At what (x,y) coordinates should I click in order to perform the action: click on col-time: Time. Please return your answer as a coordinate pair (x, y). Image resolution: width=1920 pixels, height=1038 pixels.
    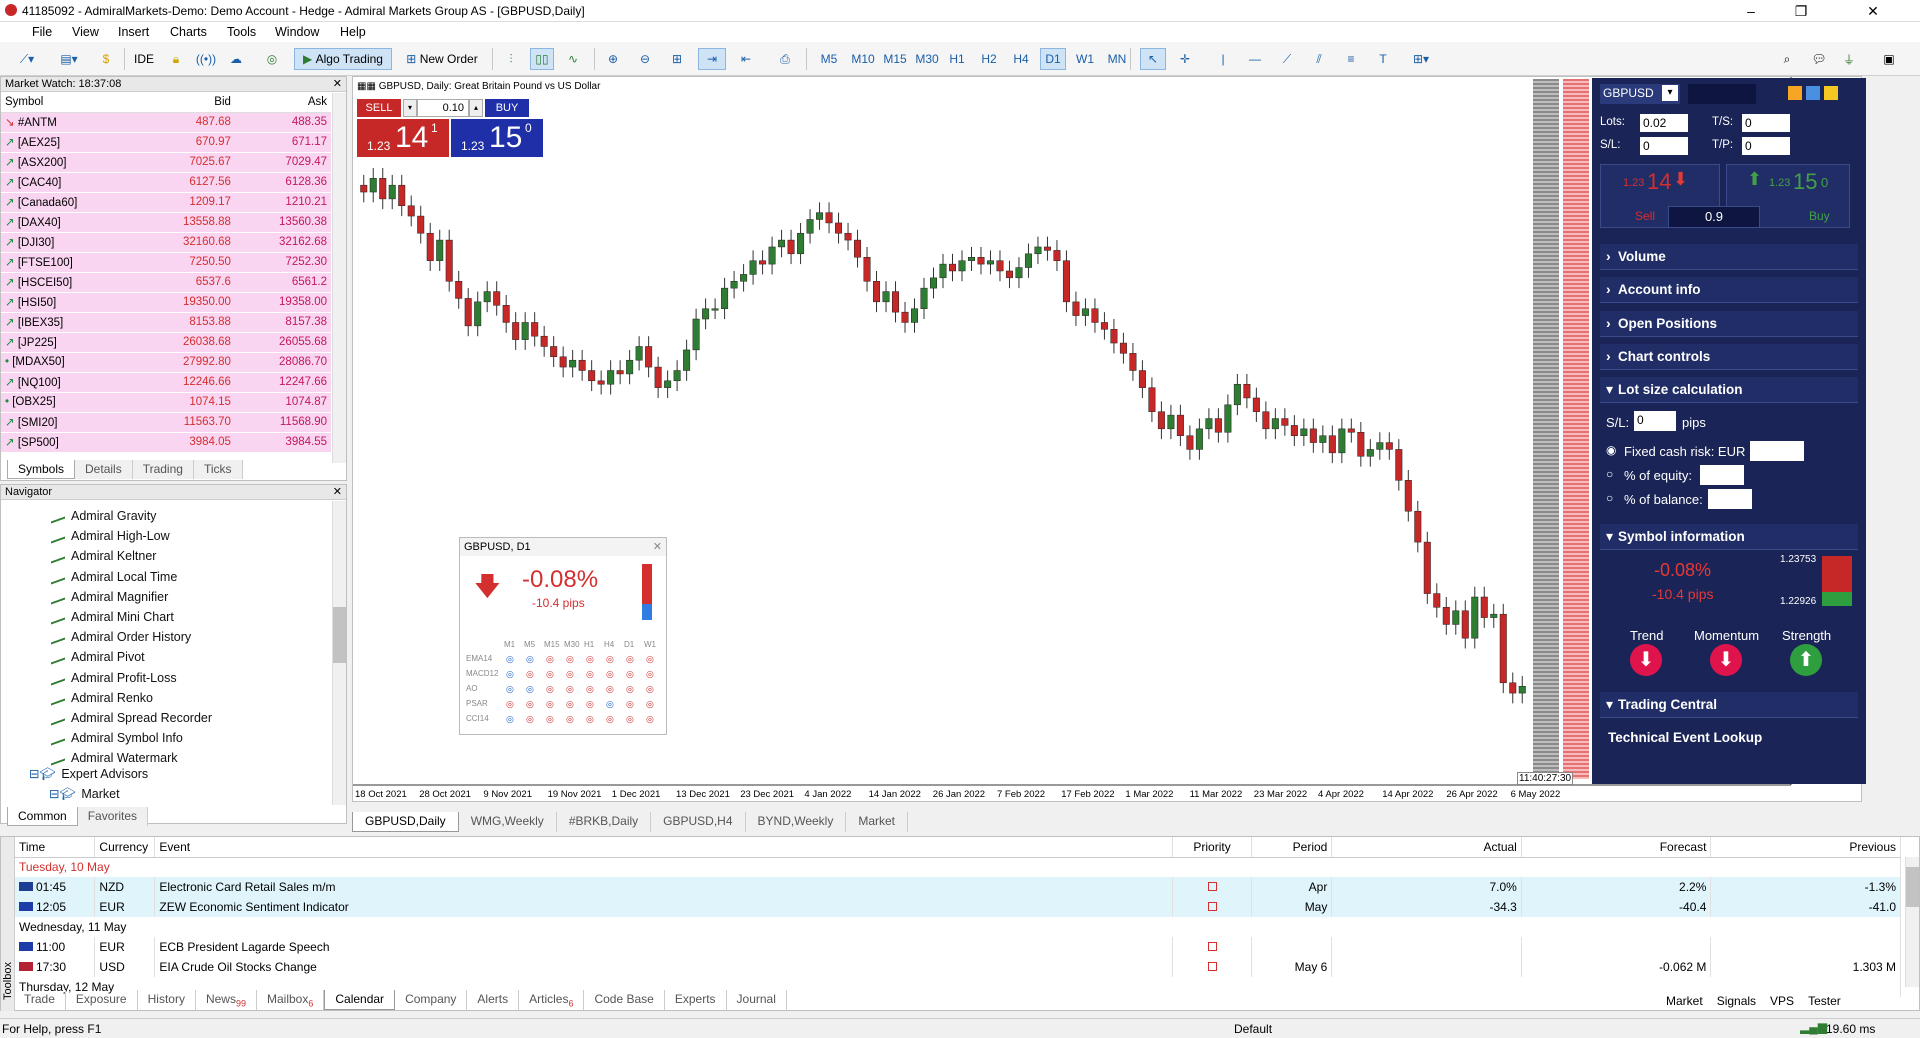
    Looking at the image, I should click on (55, 847).